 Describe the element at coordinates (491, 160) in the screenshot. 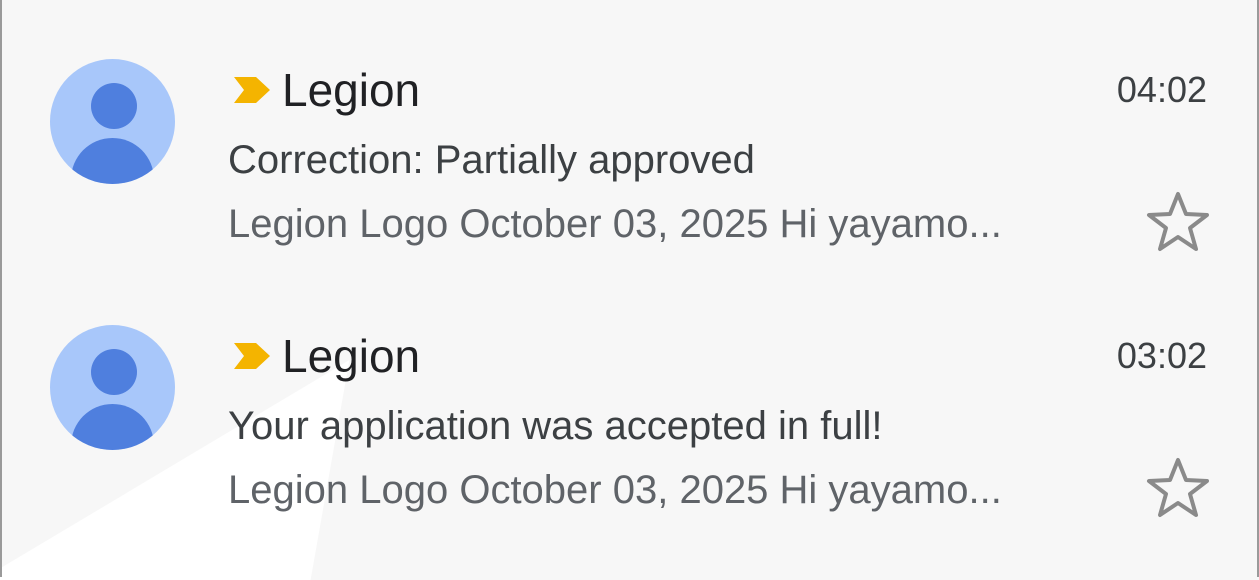

I see `email-subject: Correction: Partially approved` at that location.